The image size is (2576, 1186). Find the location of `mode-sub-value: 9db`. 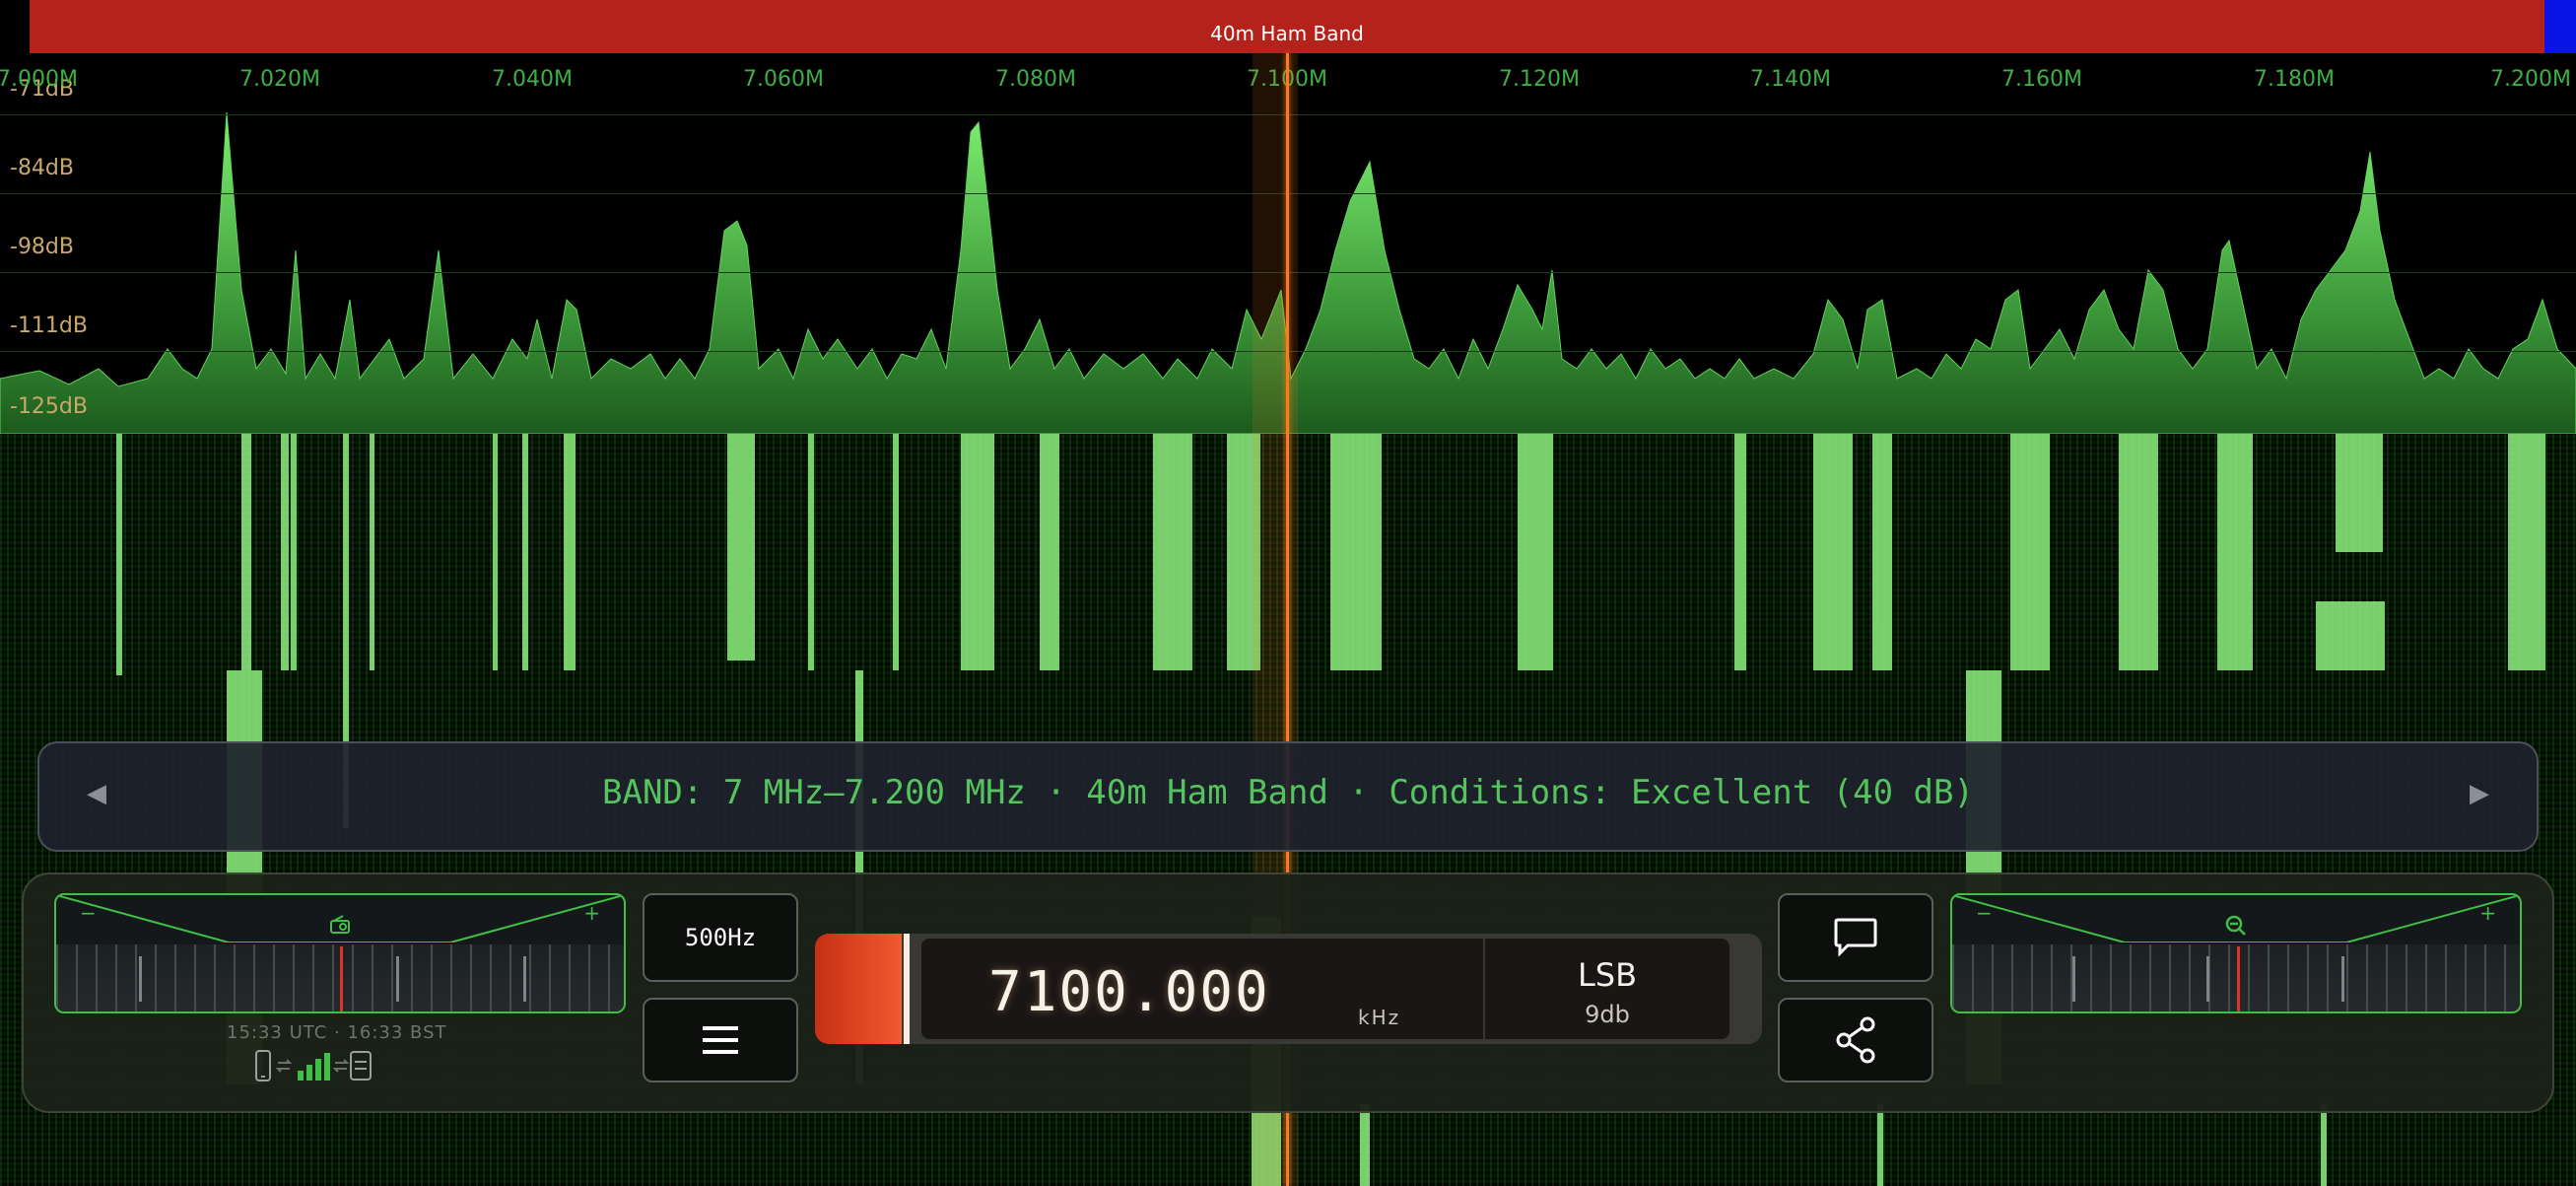

mode-sub-value: 9db is located at coordinates (1607, 1015).